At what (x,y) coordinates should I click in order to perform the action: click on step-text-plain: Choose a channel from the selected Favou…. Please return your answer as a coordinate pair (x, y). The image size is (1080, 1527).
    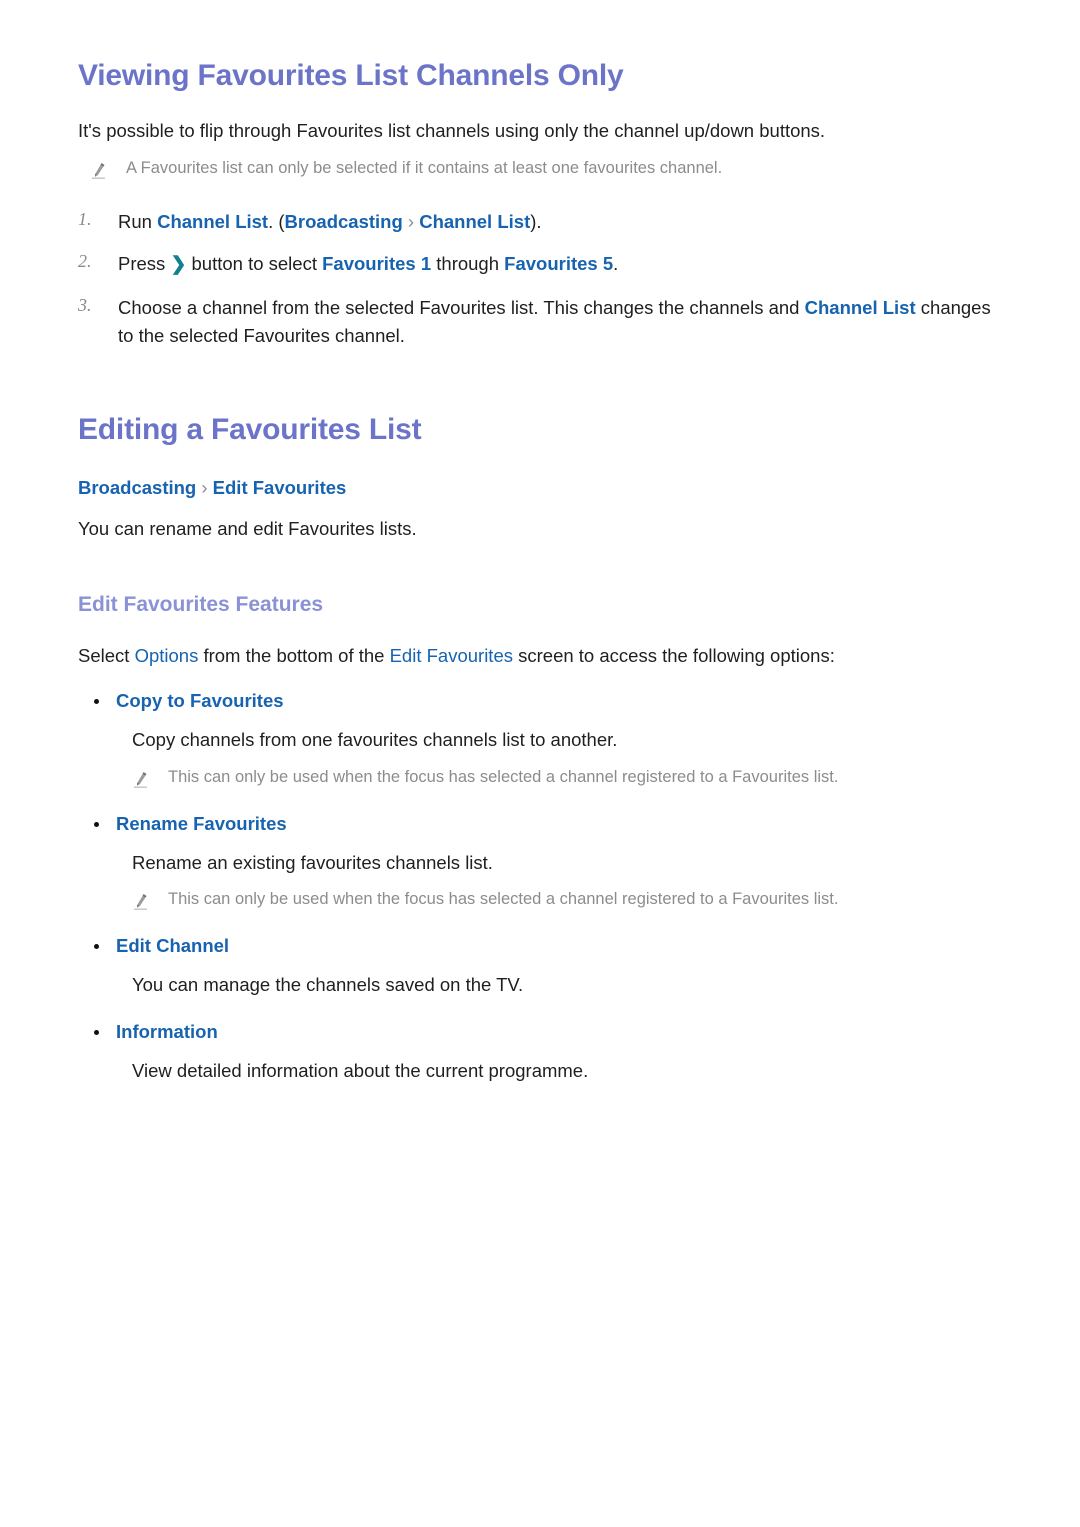
    Looking at the image, I should click on (461, 307).